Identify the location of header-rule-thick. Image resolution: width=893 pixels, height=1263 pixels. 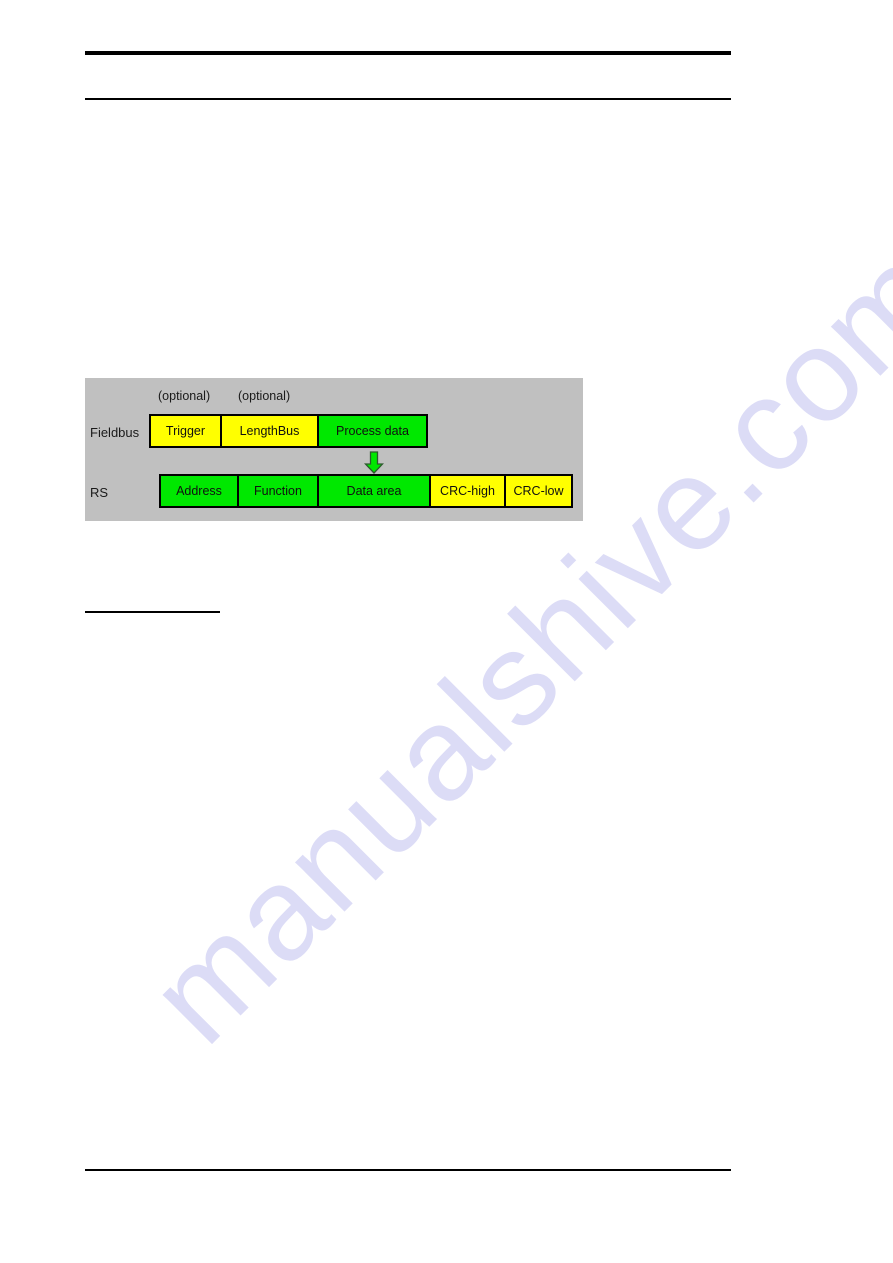
(408, 53).